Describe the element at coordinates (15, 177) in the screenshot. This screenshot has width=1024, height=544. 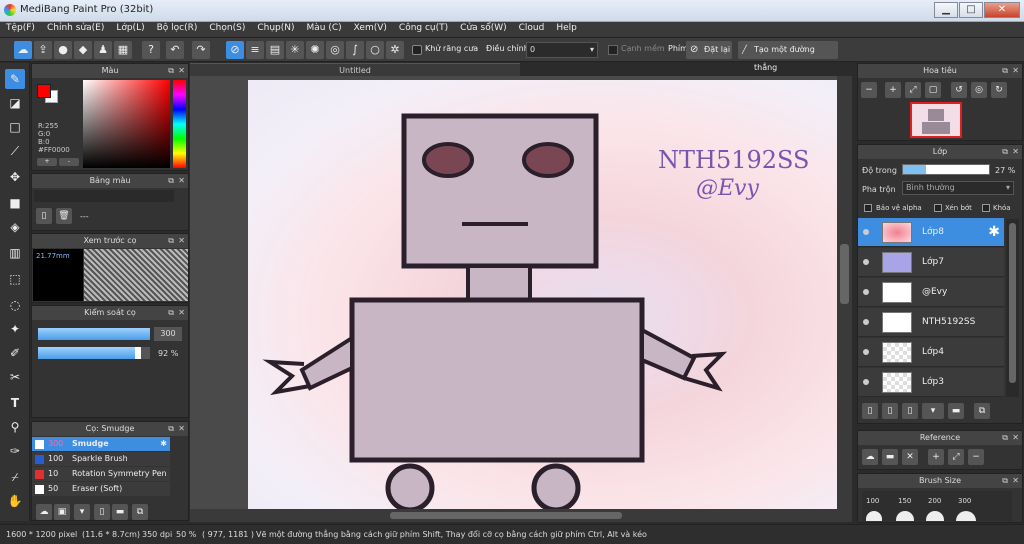
I see `move-tool-icon: ✥` at that location.